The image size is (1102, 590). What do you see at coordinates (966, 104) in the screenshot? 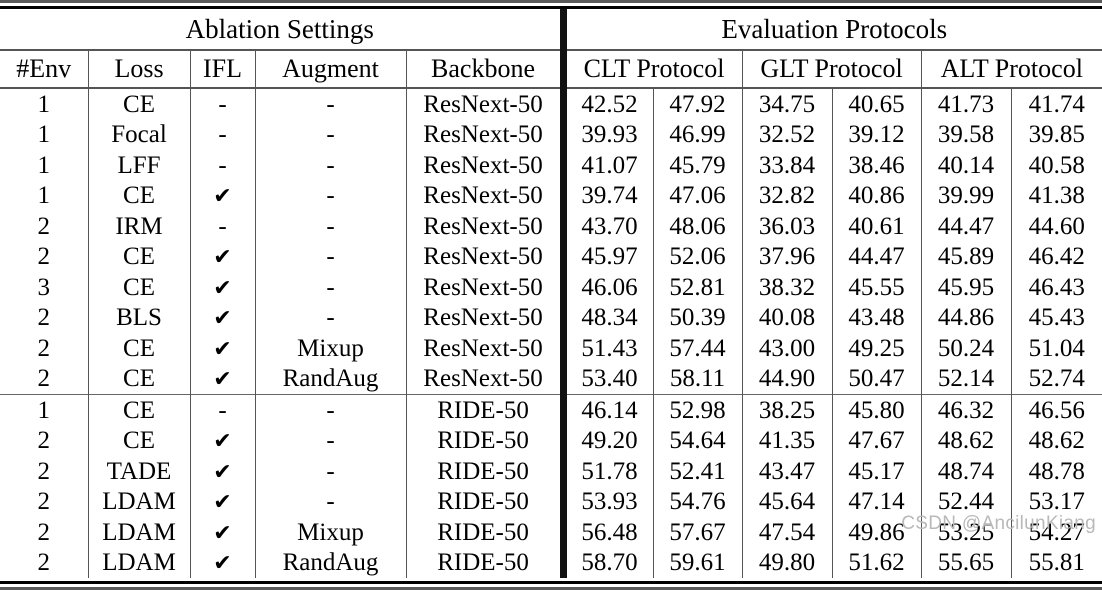
I see `cell-alt-many: 41.73` at bounding box center [966, 104].